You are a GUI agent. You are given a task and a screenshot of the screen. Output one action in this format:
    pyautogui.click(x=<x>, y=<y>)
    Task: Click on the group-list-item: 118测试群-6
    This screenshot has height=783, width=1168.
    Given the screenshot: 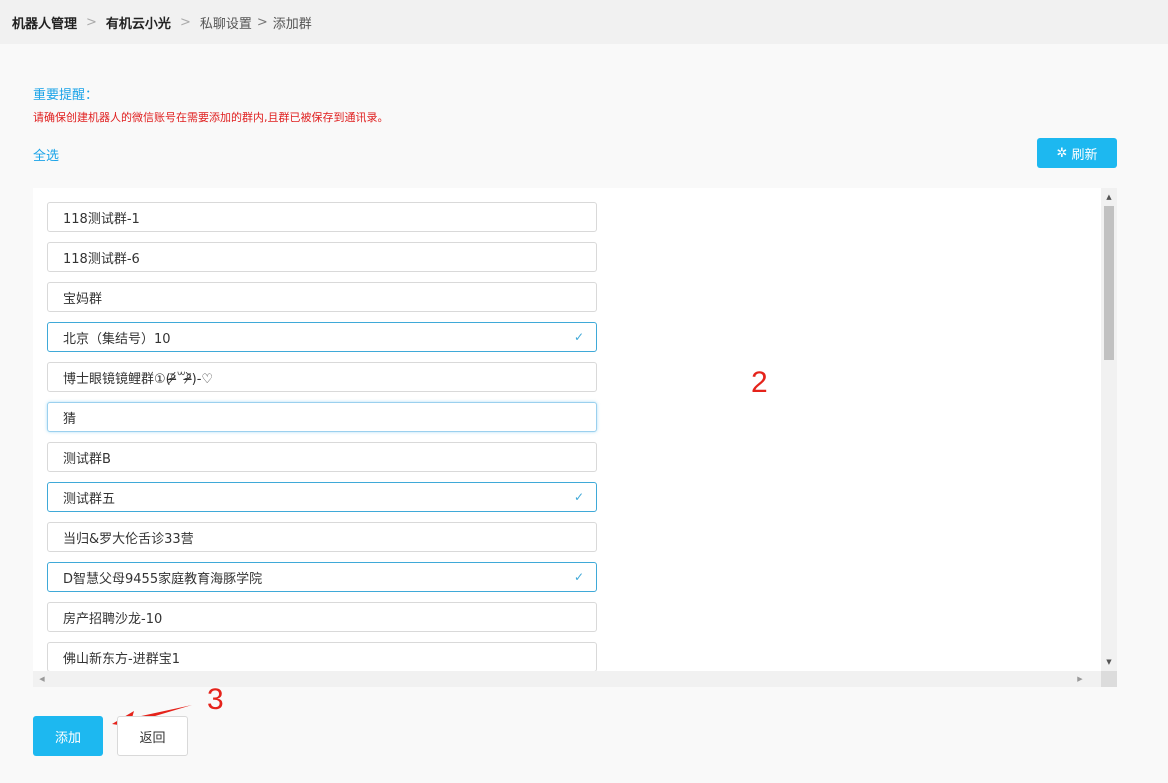 What is the action you would take?
    pyautogui.click(x=322, y=257)
    